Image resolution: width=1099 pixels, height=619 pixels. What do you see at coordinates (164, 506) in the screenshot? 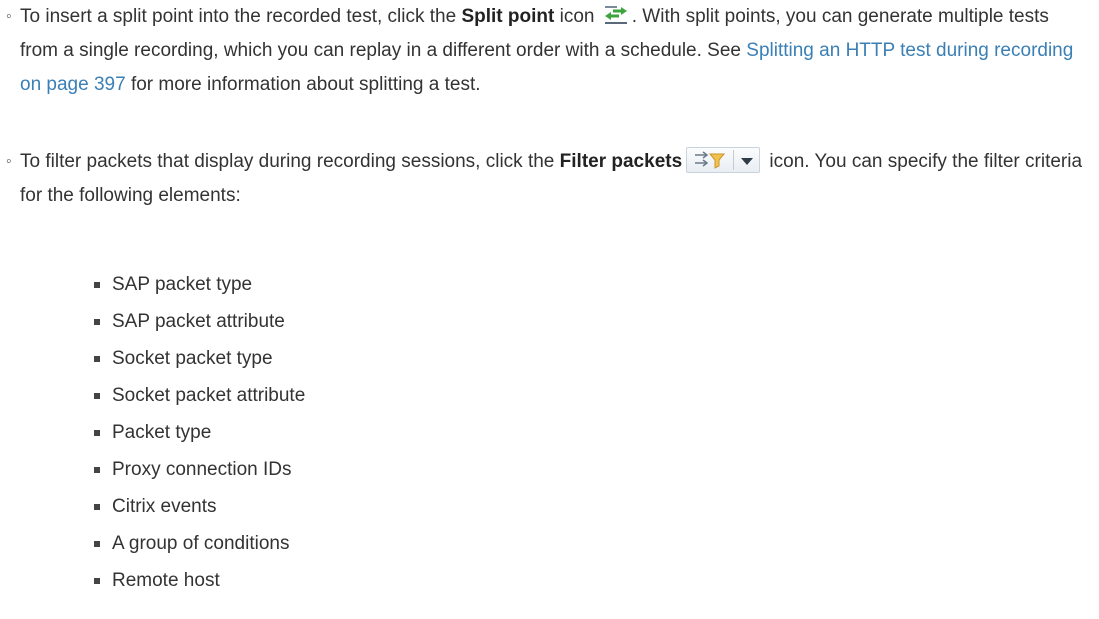
I see `filter-element-label: Citrix events` at bounding box center [164, 506].